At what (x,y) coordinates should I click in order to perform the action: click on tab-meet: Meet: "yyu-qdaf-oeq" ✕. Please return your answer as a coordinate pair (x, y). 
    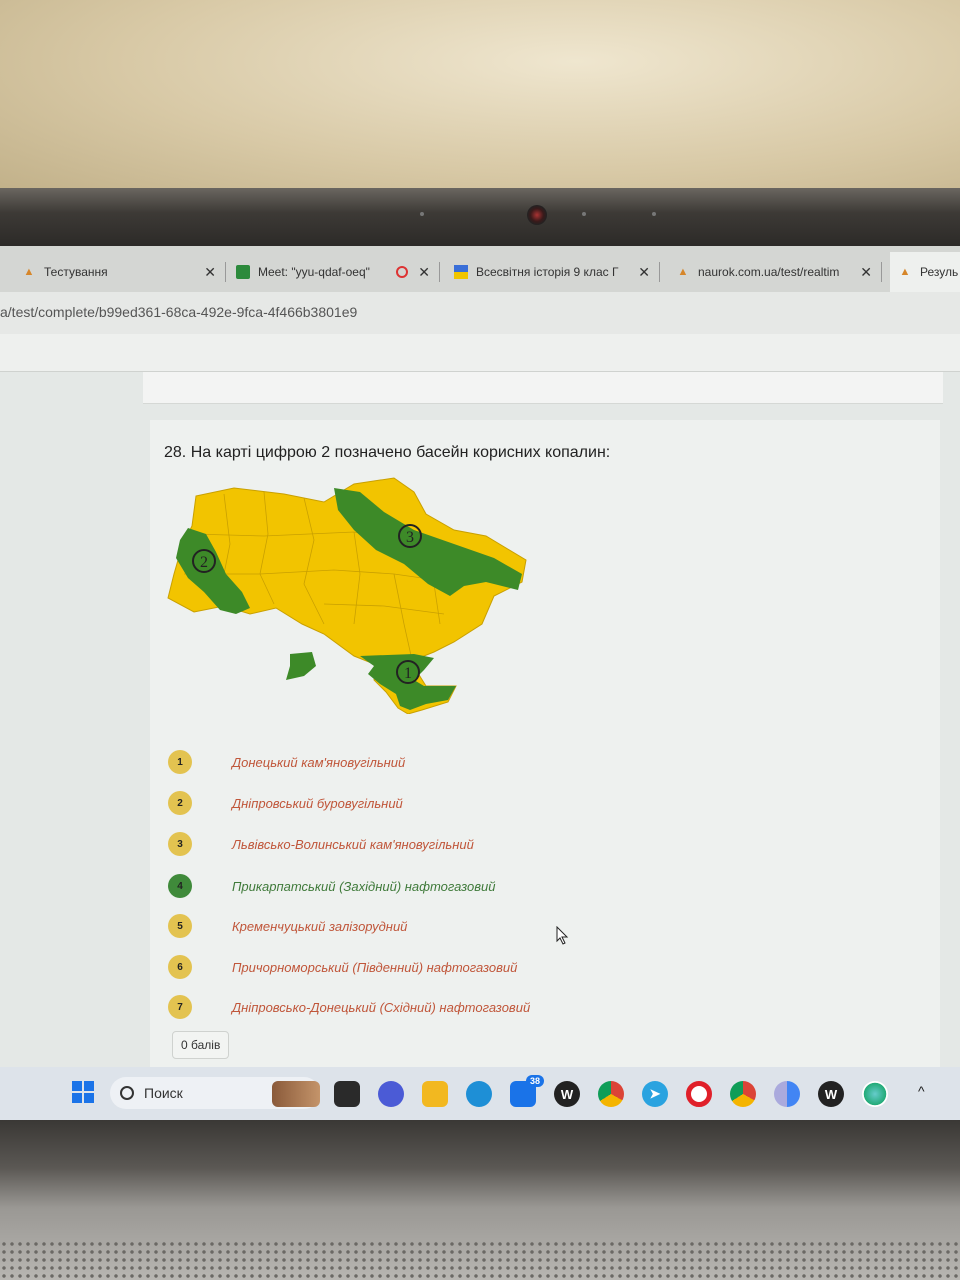
    Looking at the image, I should click on (334, 272).